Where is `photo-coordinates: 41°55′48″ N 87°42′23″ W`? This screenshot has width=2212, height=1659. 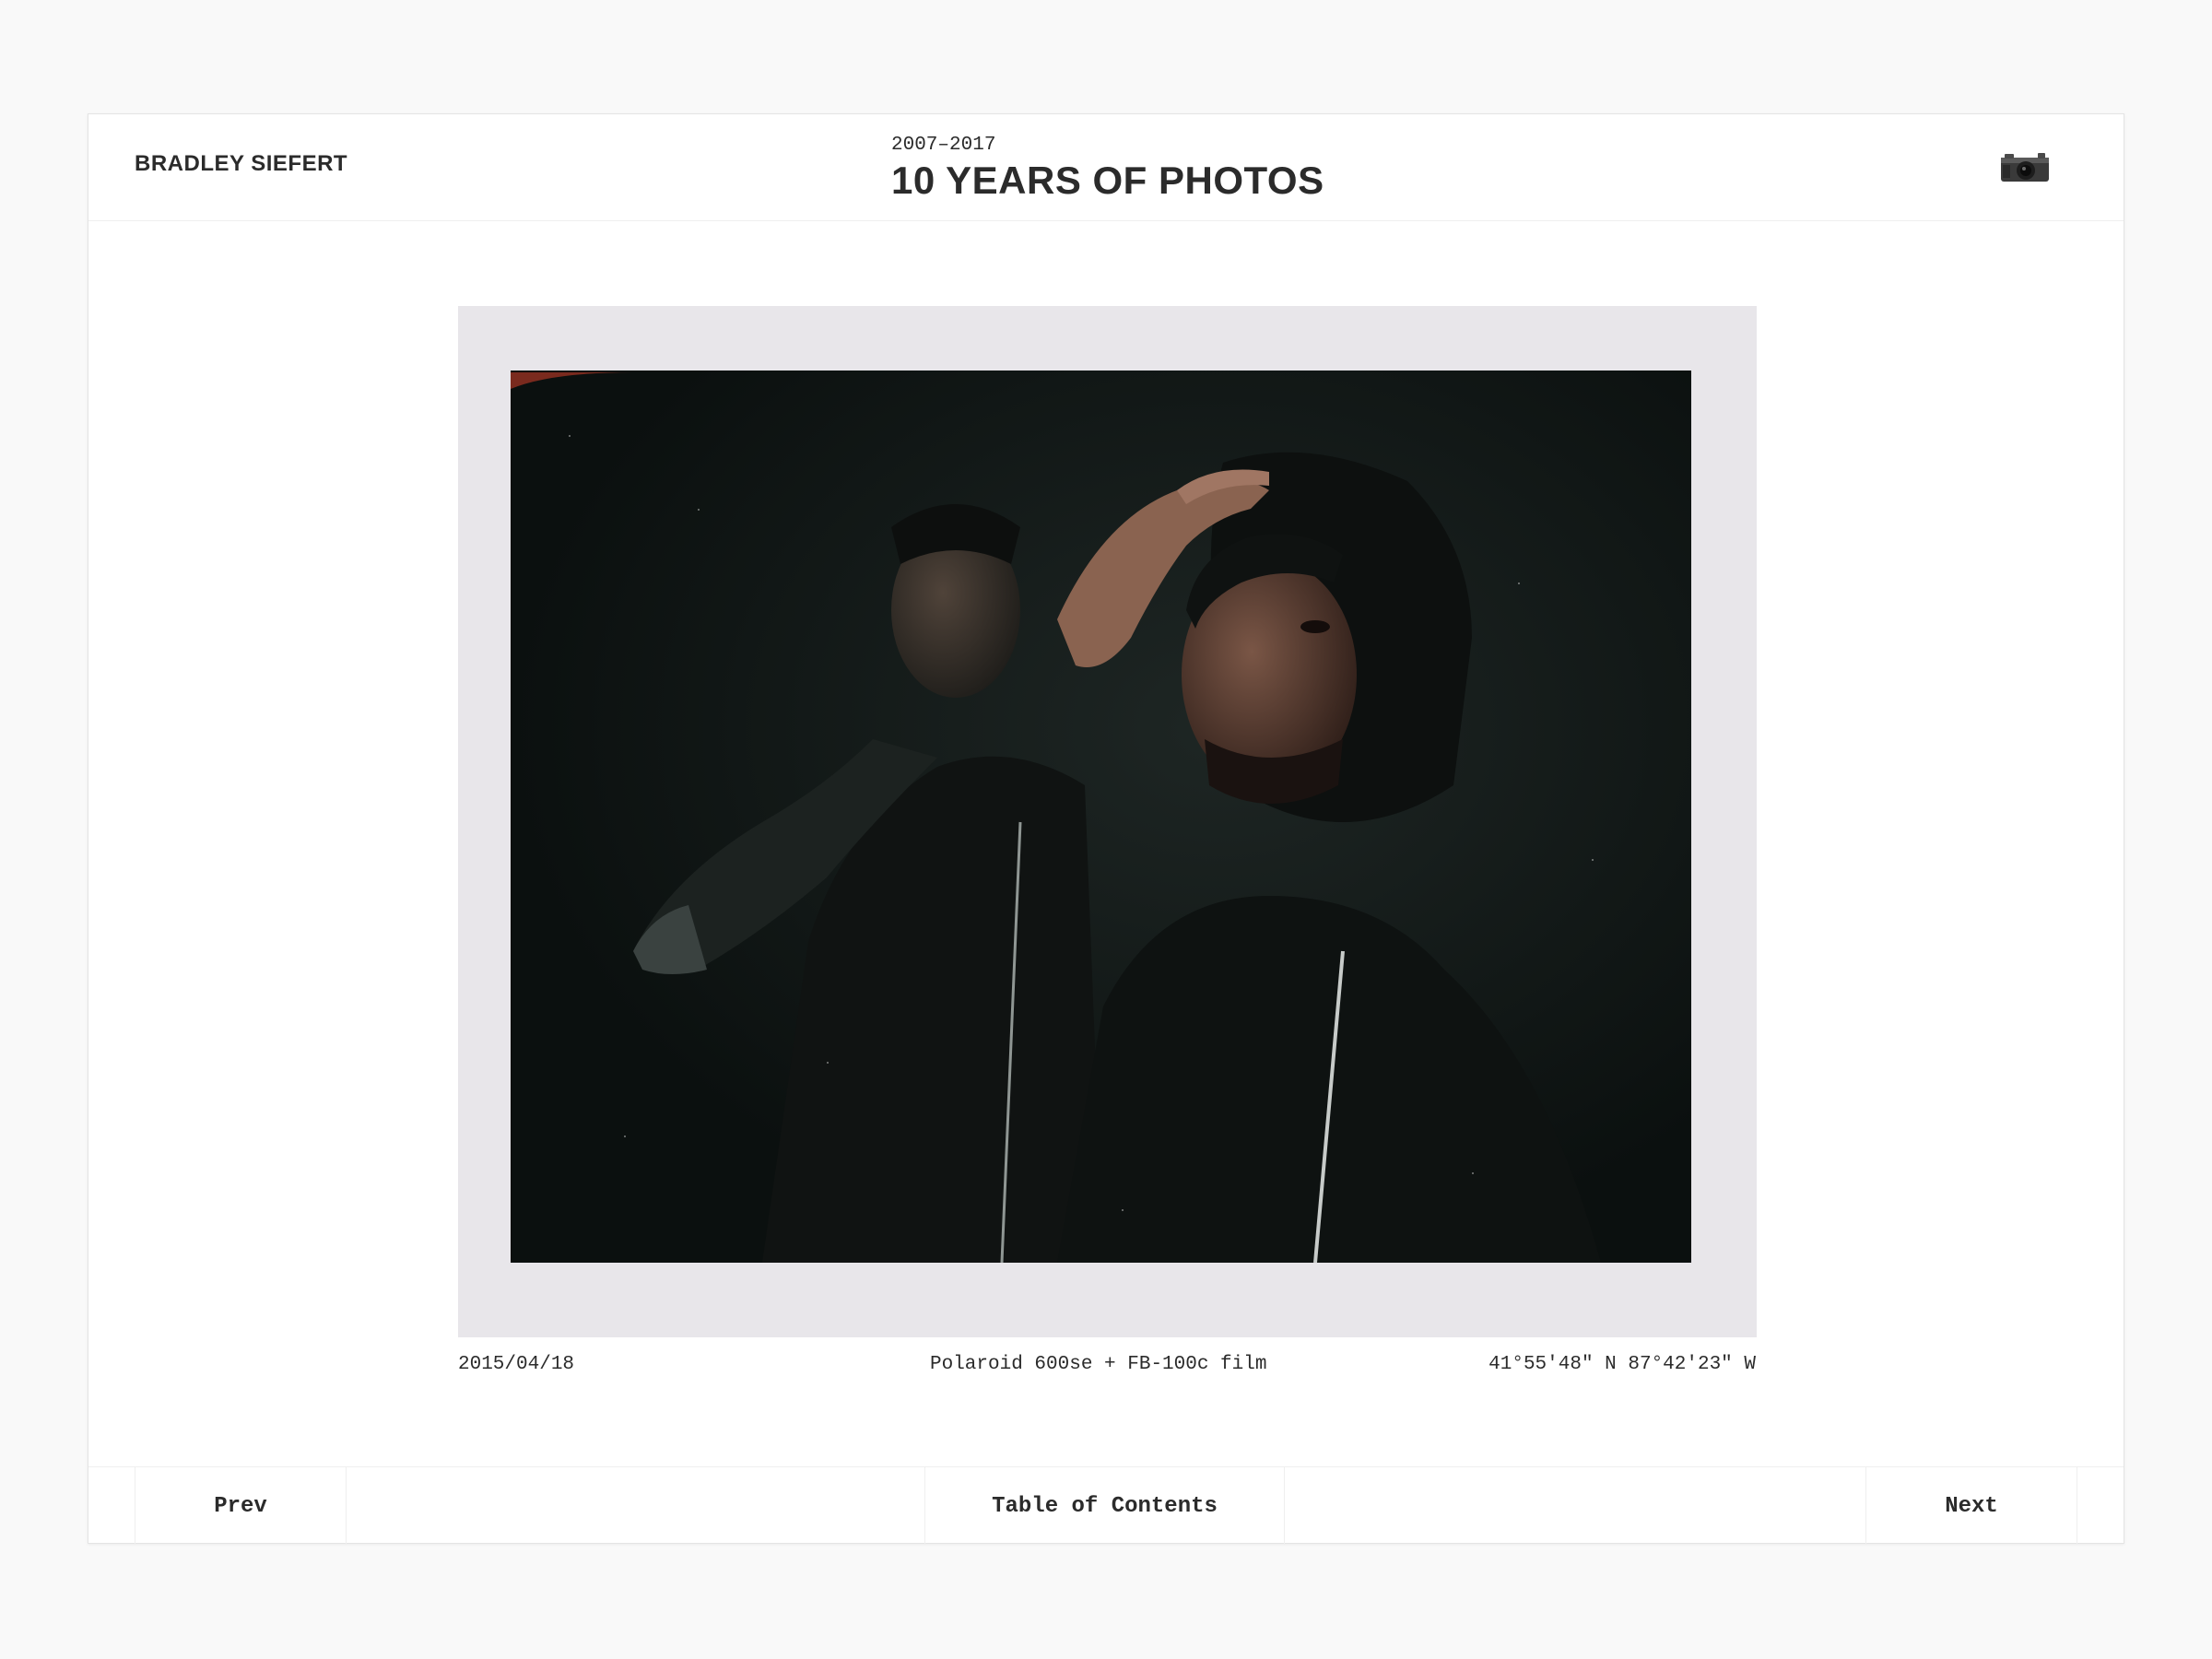
photo-coordinates: 41°55′48″ N 87°42′23″ W is located at coordinates (1622, 1364).